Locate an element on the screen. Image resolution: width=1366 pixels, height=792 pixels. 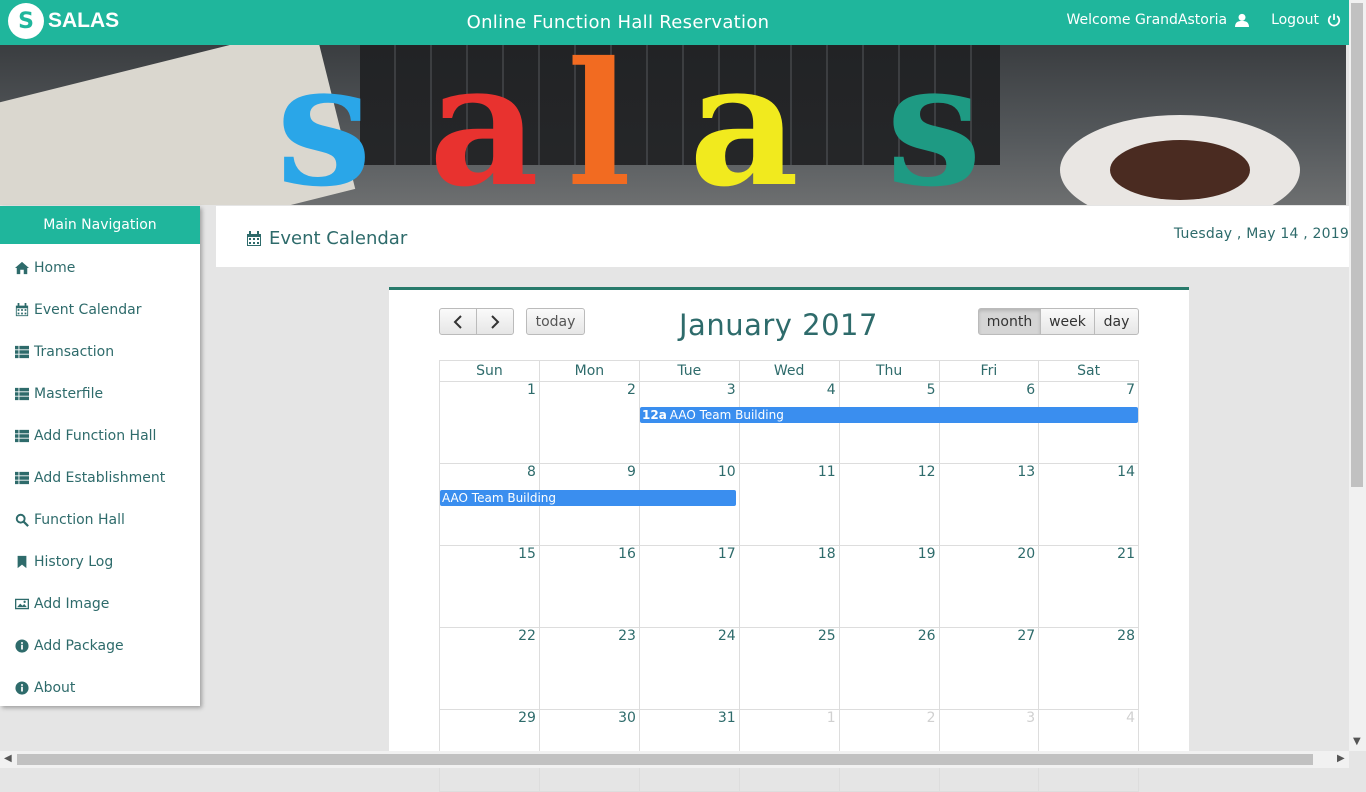
day-cell: 13 is located at coordinates (989, 504).